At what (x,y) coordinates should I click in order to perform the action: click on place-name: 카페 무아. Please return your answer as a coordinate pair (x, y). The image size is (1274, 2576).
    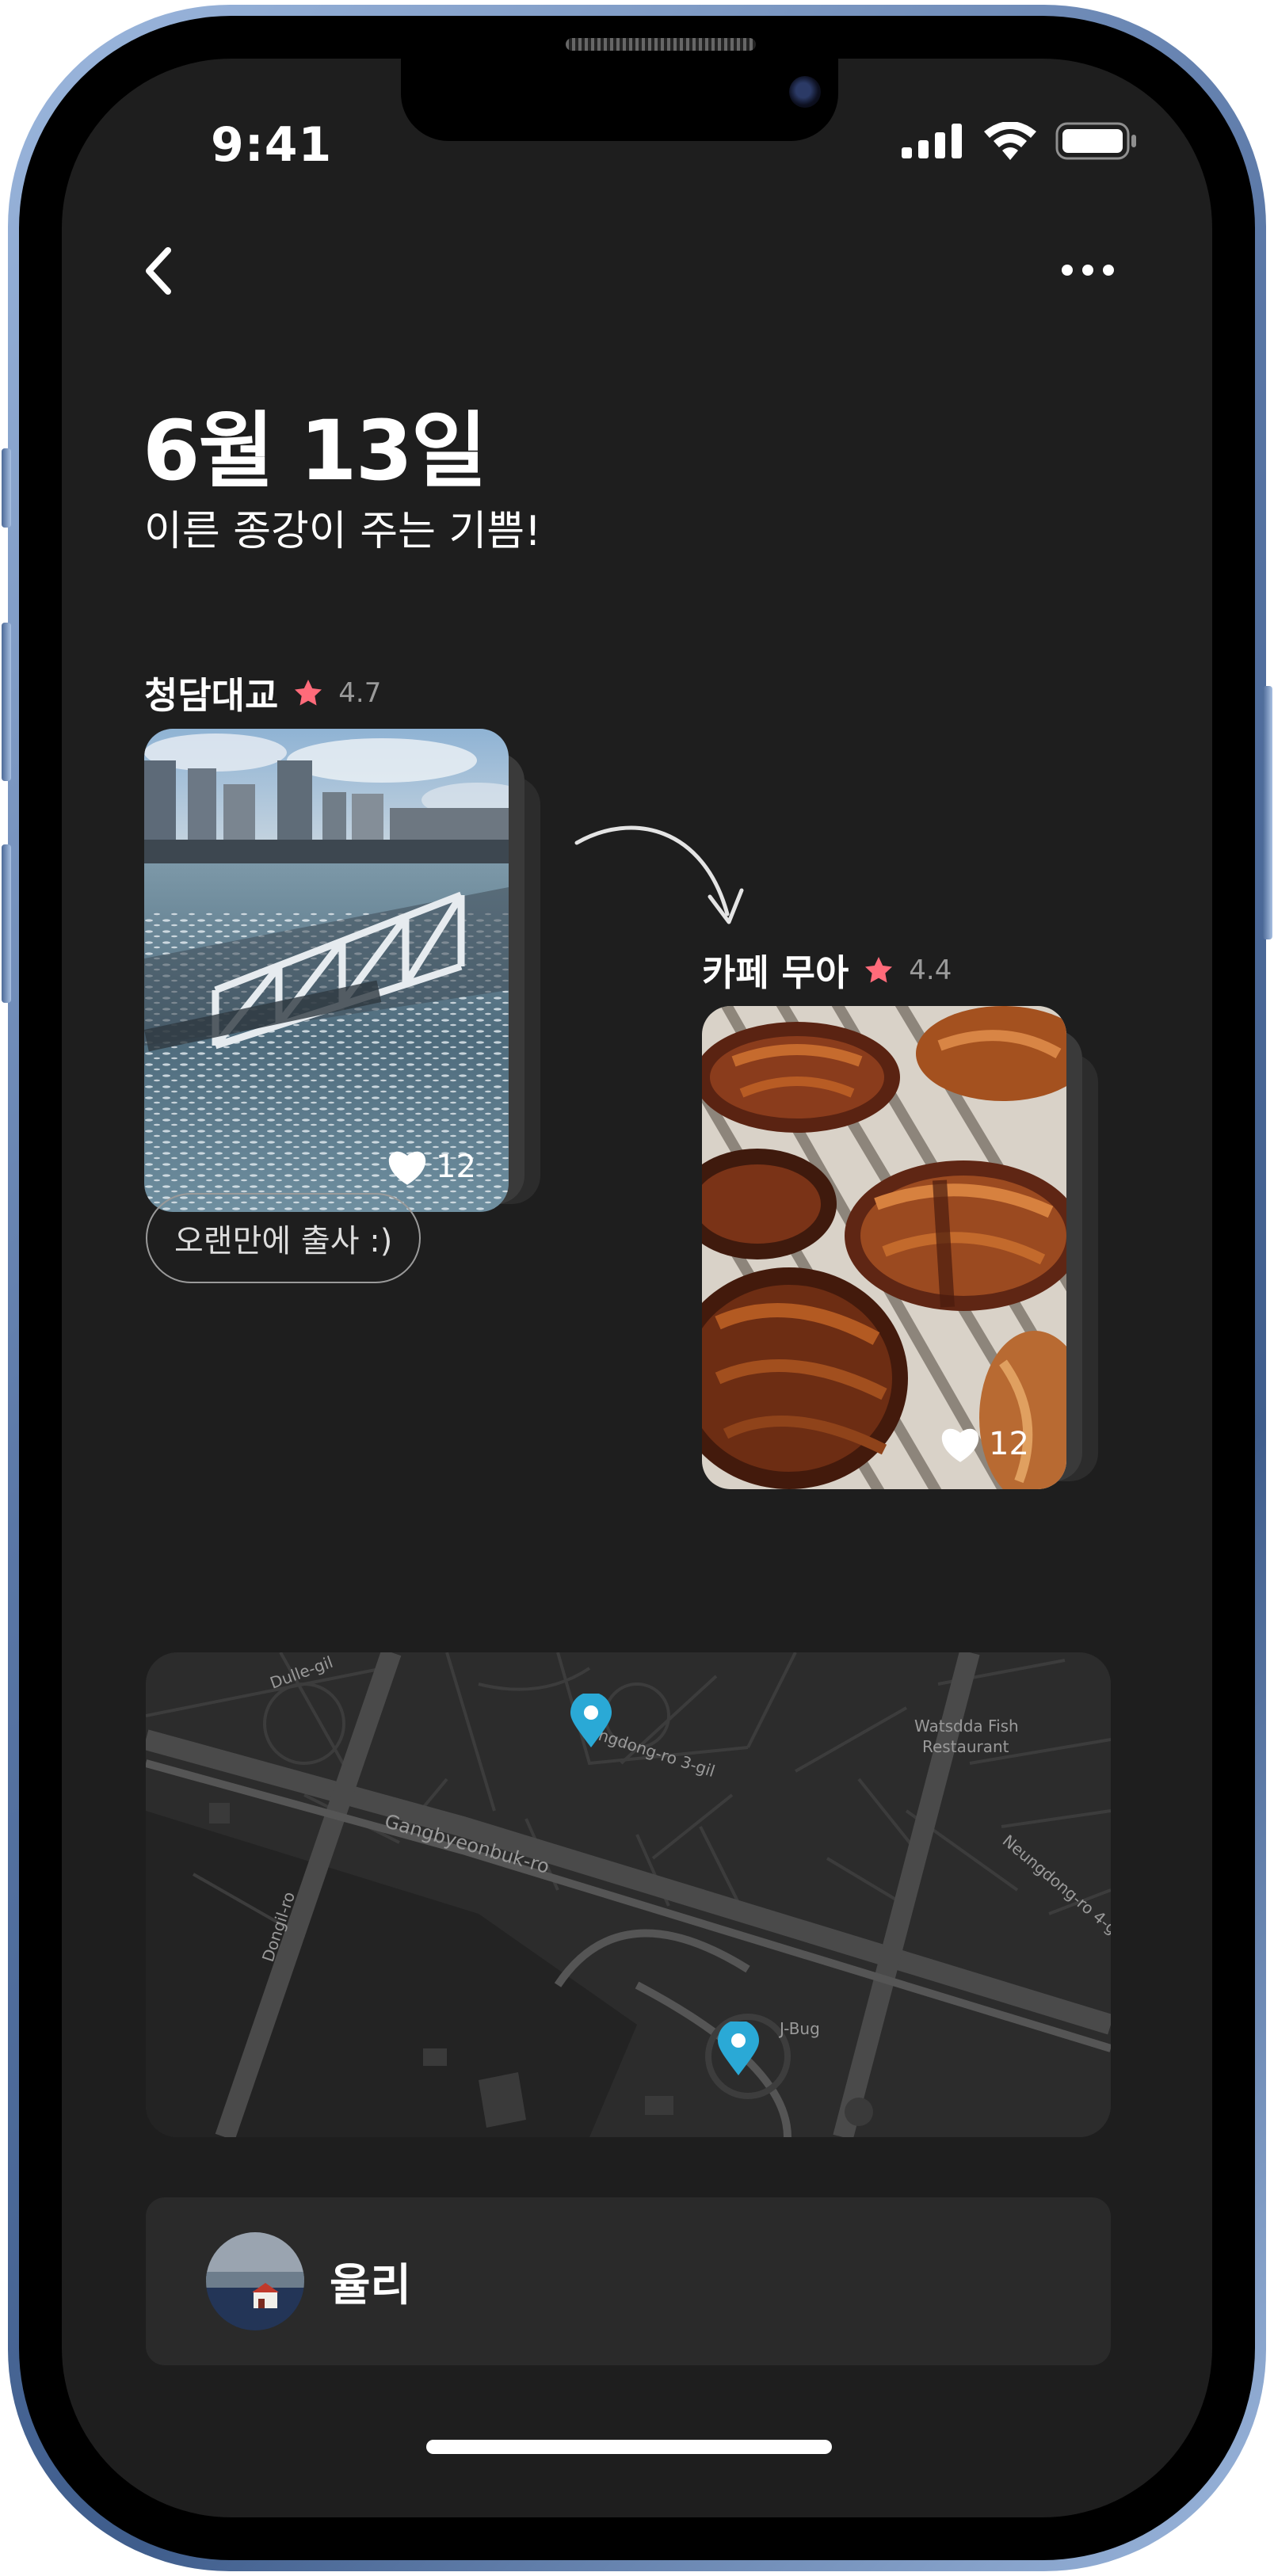
    Looking at the image, I should click on (775, 972).